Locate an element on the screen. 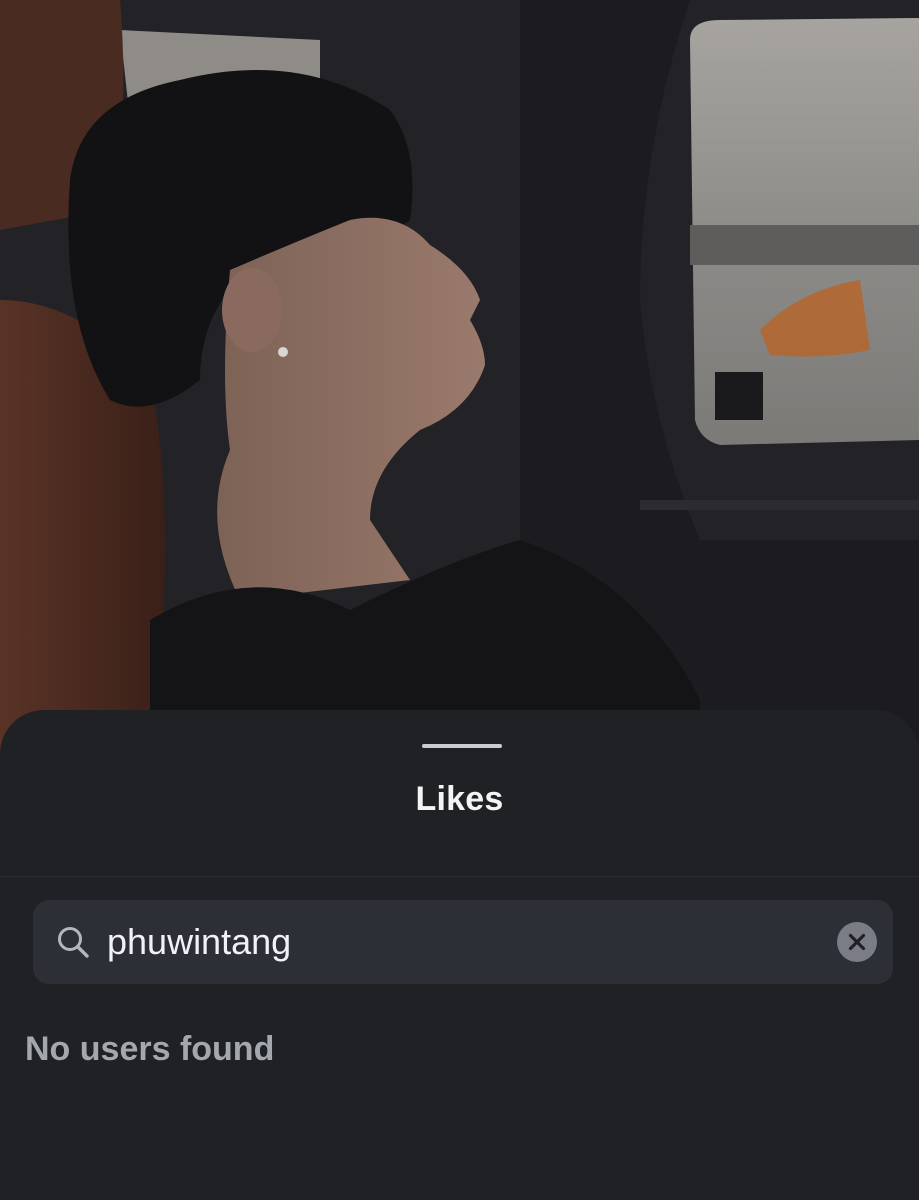 The width and height of the screenshot is (919, 1200). search-field is located at coordinates (463, 942).